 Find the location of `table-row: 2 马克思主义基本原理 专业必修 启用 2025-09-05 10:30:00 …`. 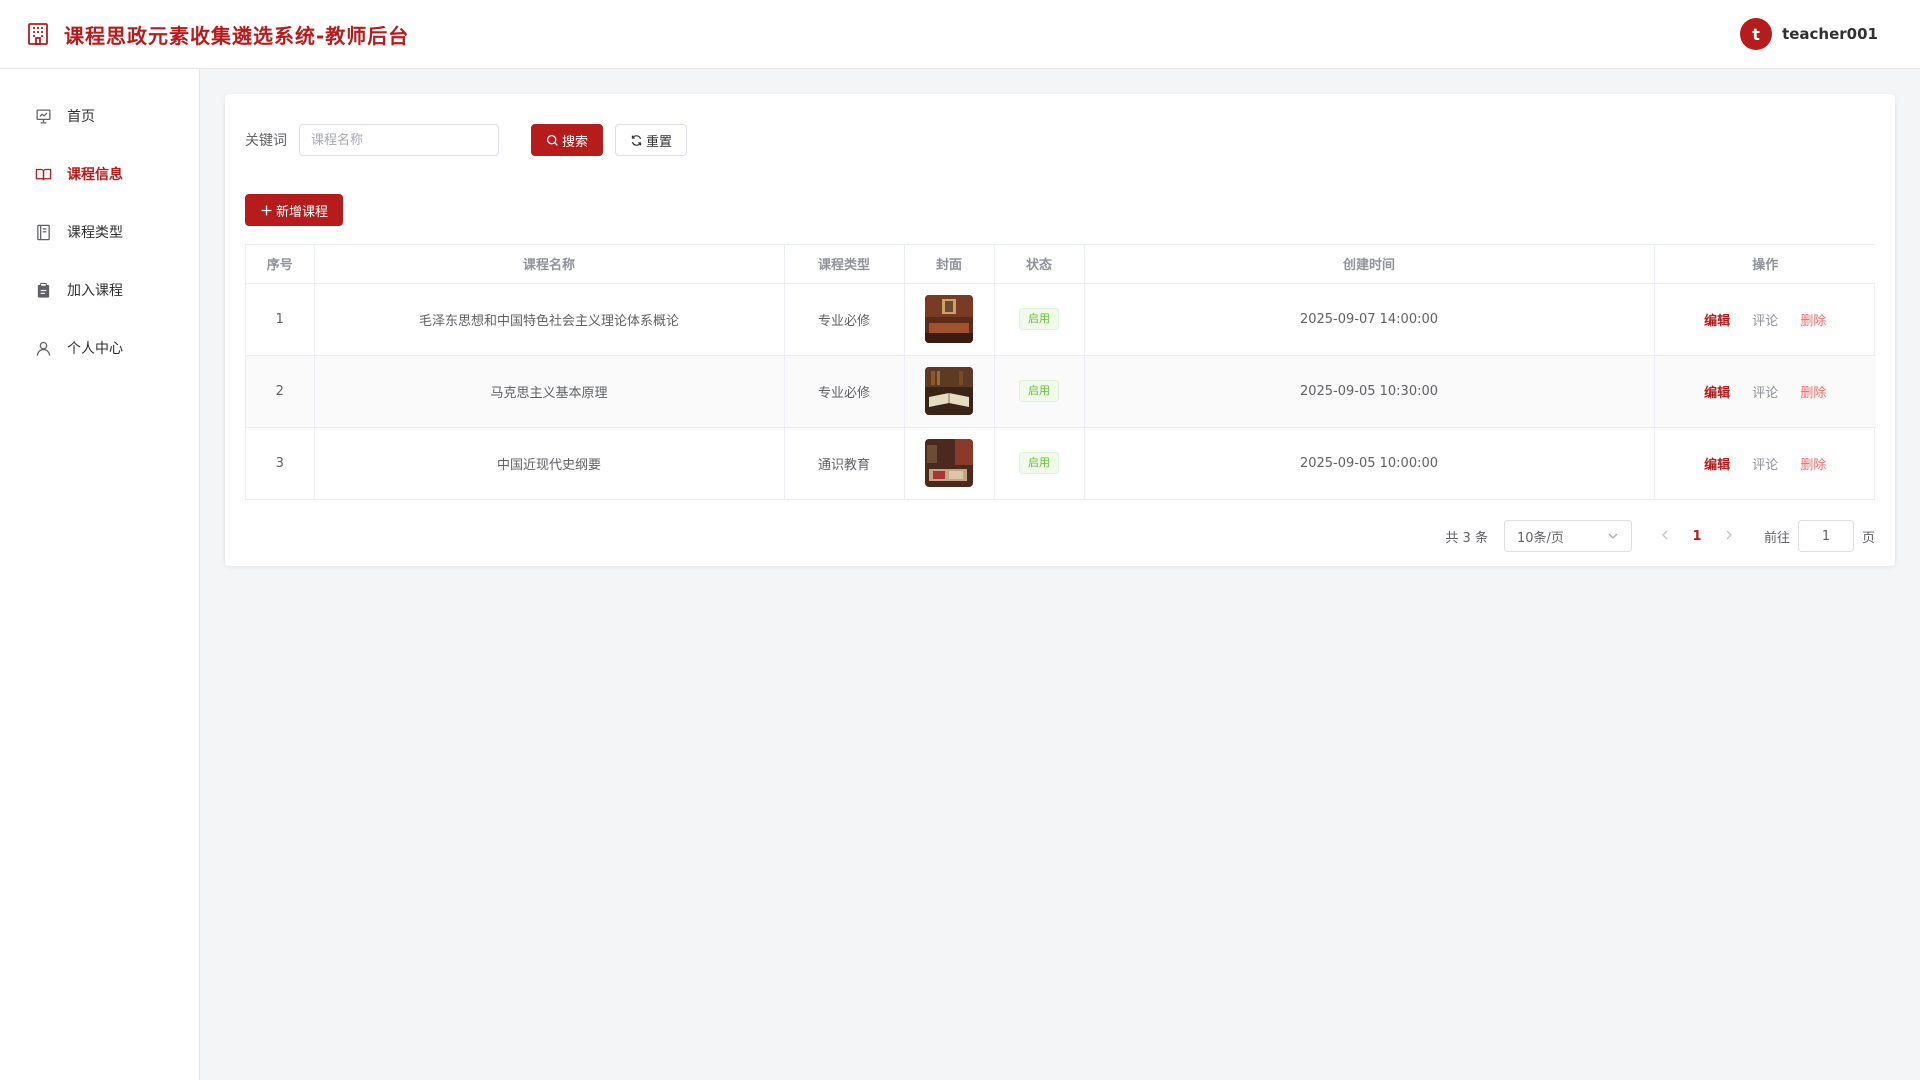

table-row: 2 马克思主义基本原理 专业必修 启用 2025-09-05 10:30:00 … is located at coordinates (1061, 391).